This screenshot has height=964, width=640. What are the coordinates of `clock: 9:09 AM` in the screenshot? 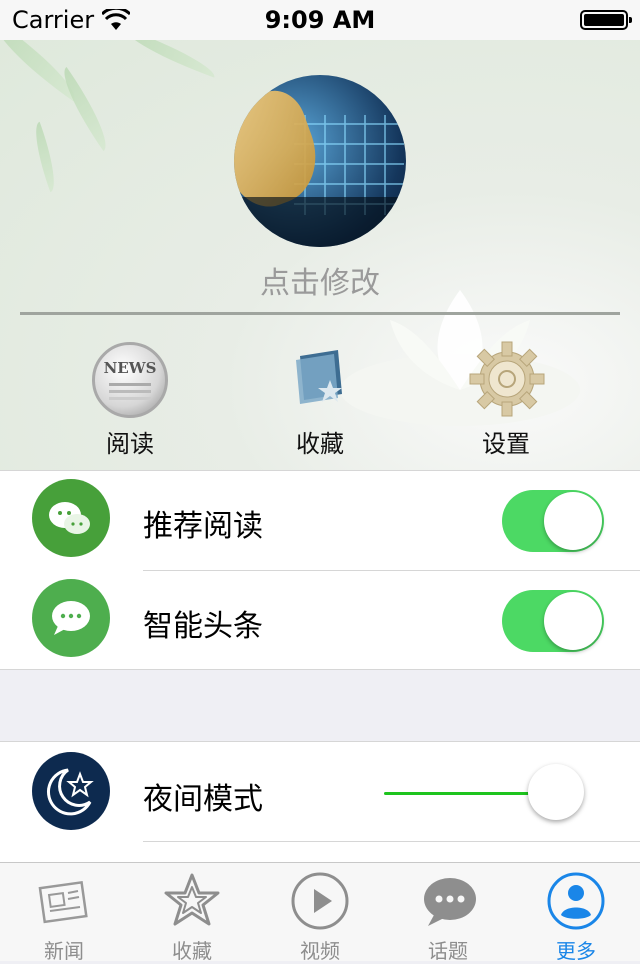 It's located at (320, 20).